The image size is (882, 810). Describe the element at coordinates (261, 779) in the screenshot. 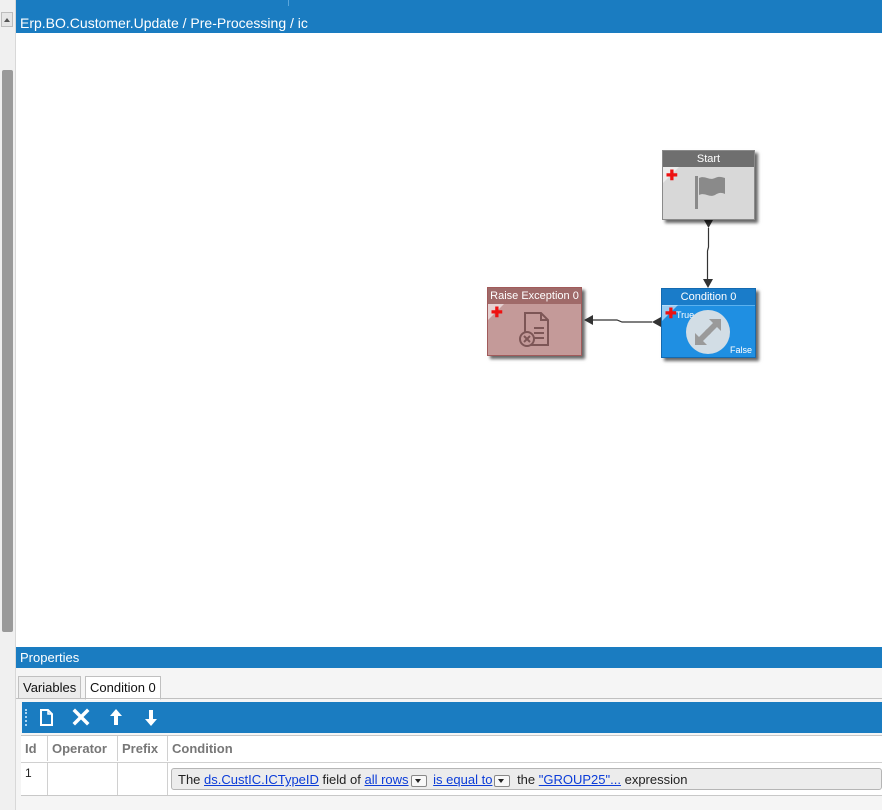

I see `field-link: ds.CustIC.ICTypeID` at that location.